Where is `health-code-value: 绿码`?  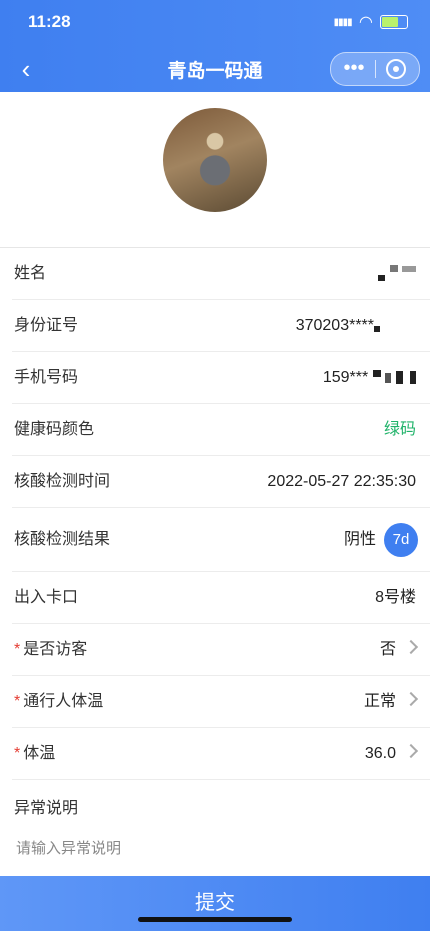 health-code-value: 绿码 is located at coordinates (399, 429).